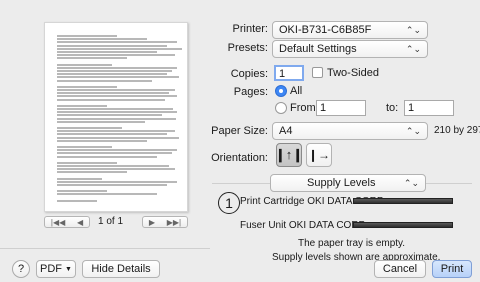  Describe the element at coordinates (403, 201) in the screenshot. I see `supply-level-bar-cartridge` at that location.